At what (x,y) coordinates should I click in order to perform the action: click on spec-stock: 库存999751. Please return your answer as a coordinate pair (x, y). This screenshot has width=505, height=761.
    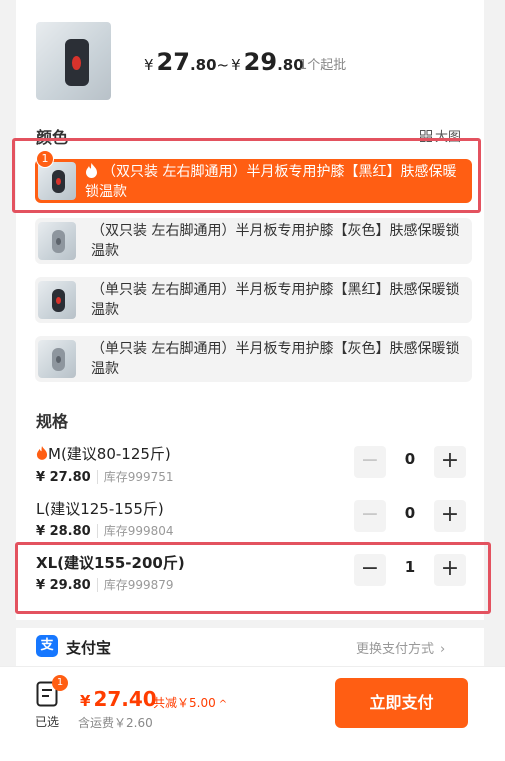
    Looking at the image, I should click on (135, 477).